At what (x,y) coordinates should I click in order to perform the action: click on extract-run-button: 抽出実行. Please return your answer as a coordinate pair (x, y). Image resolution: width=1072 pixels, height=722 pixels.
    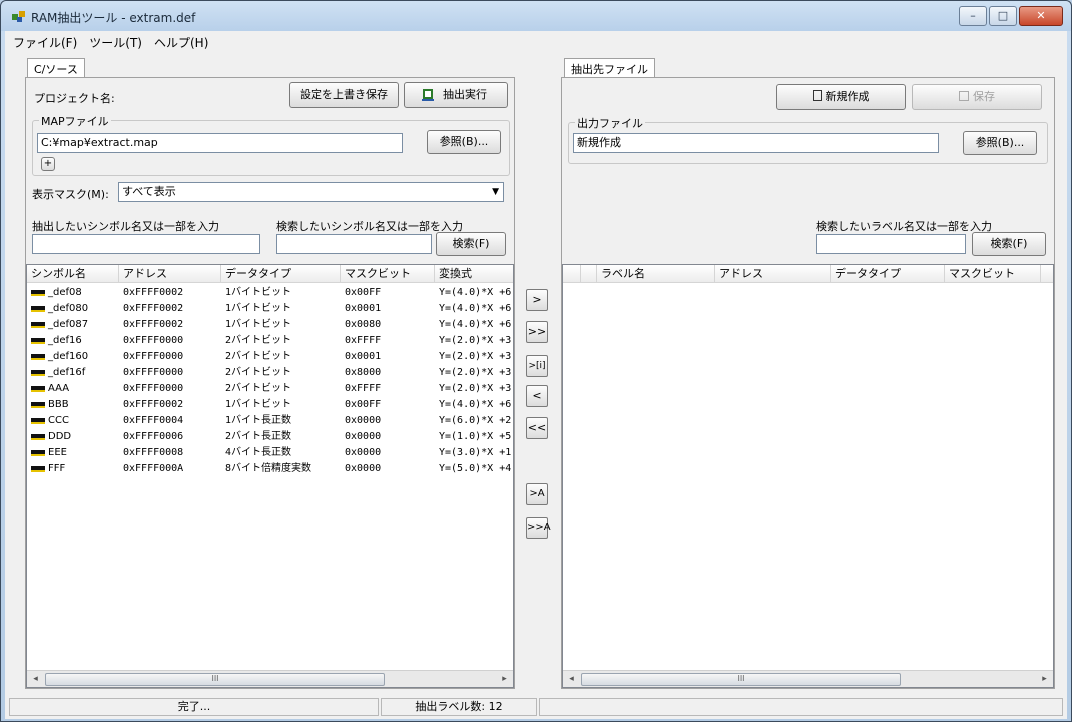
    Looking at the image, I should click on (456, 95).